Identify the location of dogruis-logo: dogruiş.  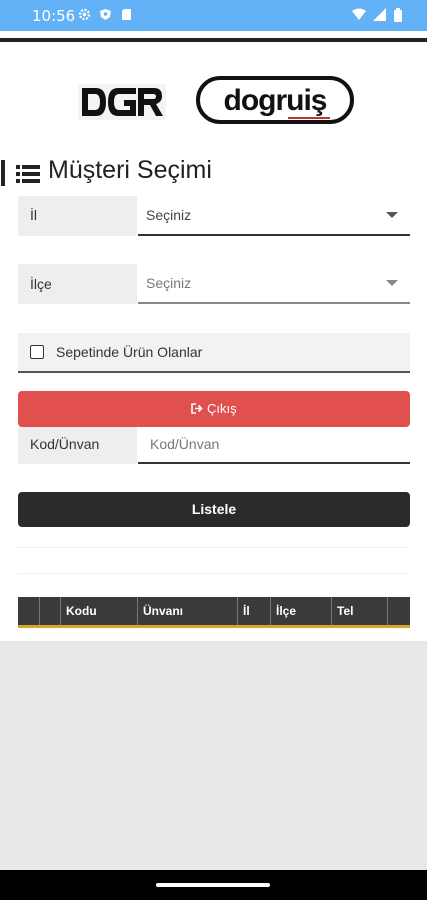
(275, 103).